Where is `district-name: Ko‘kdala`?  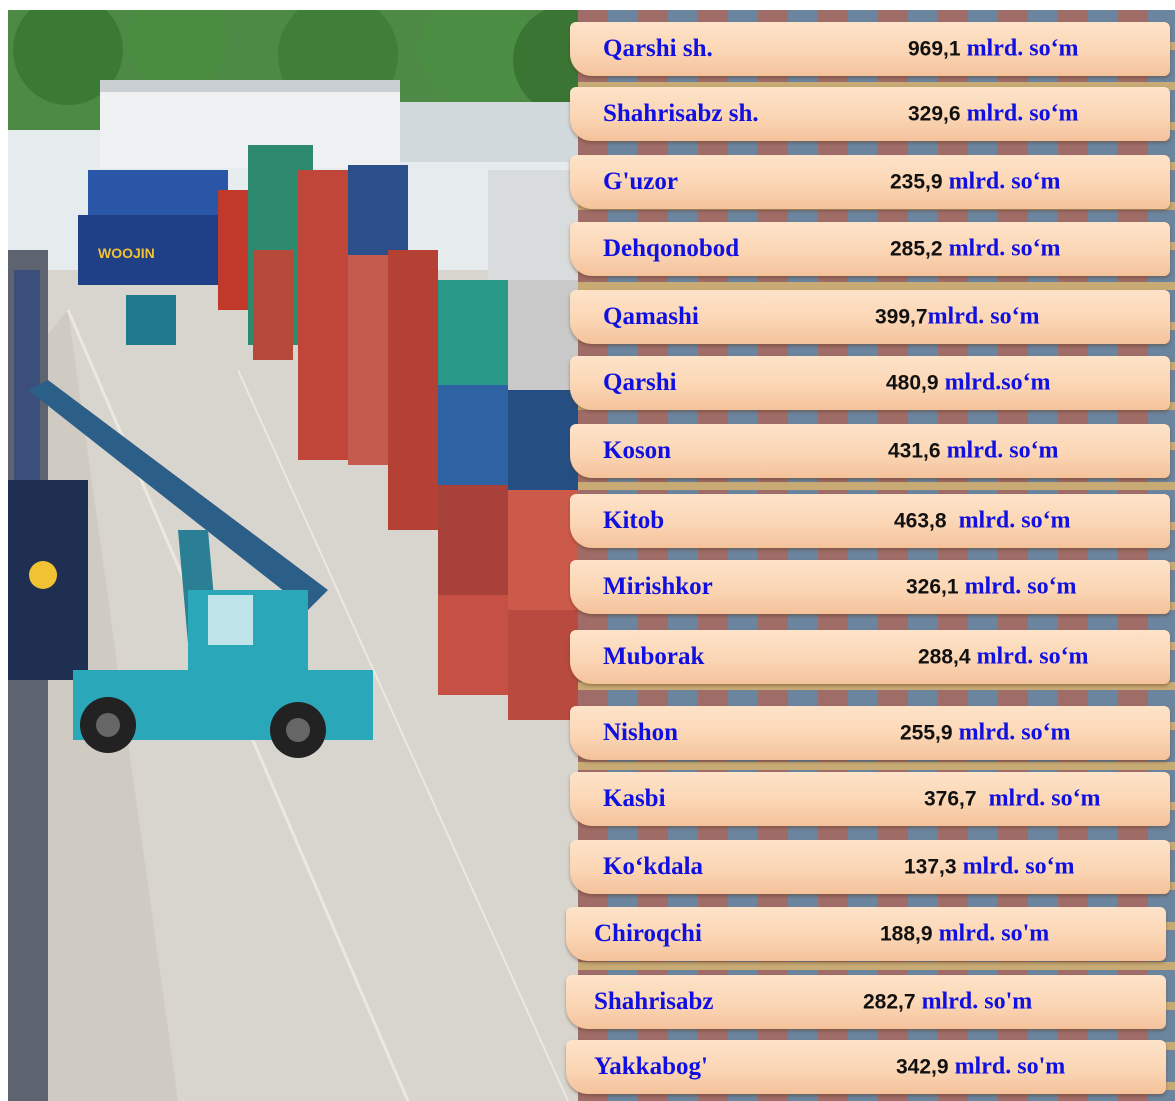 district-name: Ko‘kdala is located at coordinates (653, 866).